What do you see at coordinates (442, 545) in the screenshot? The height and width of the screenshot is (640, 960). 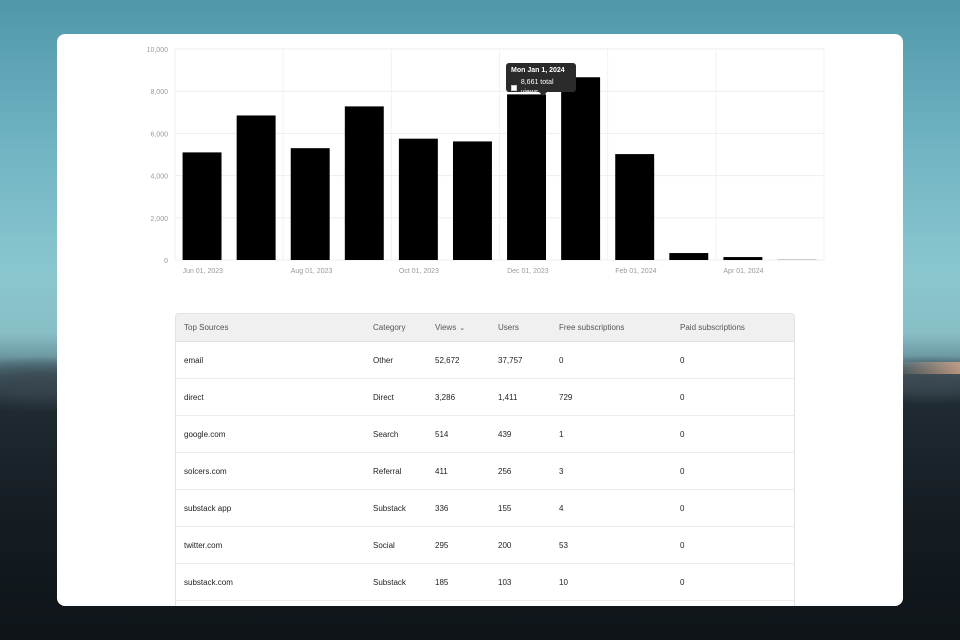 I see `views-cell: 295` at bounding box center [442, 545].